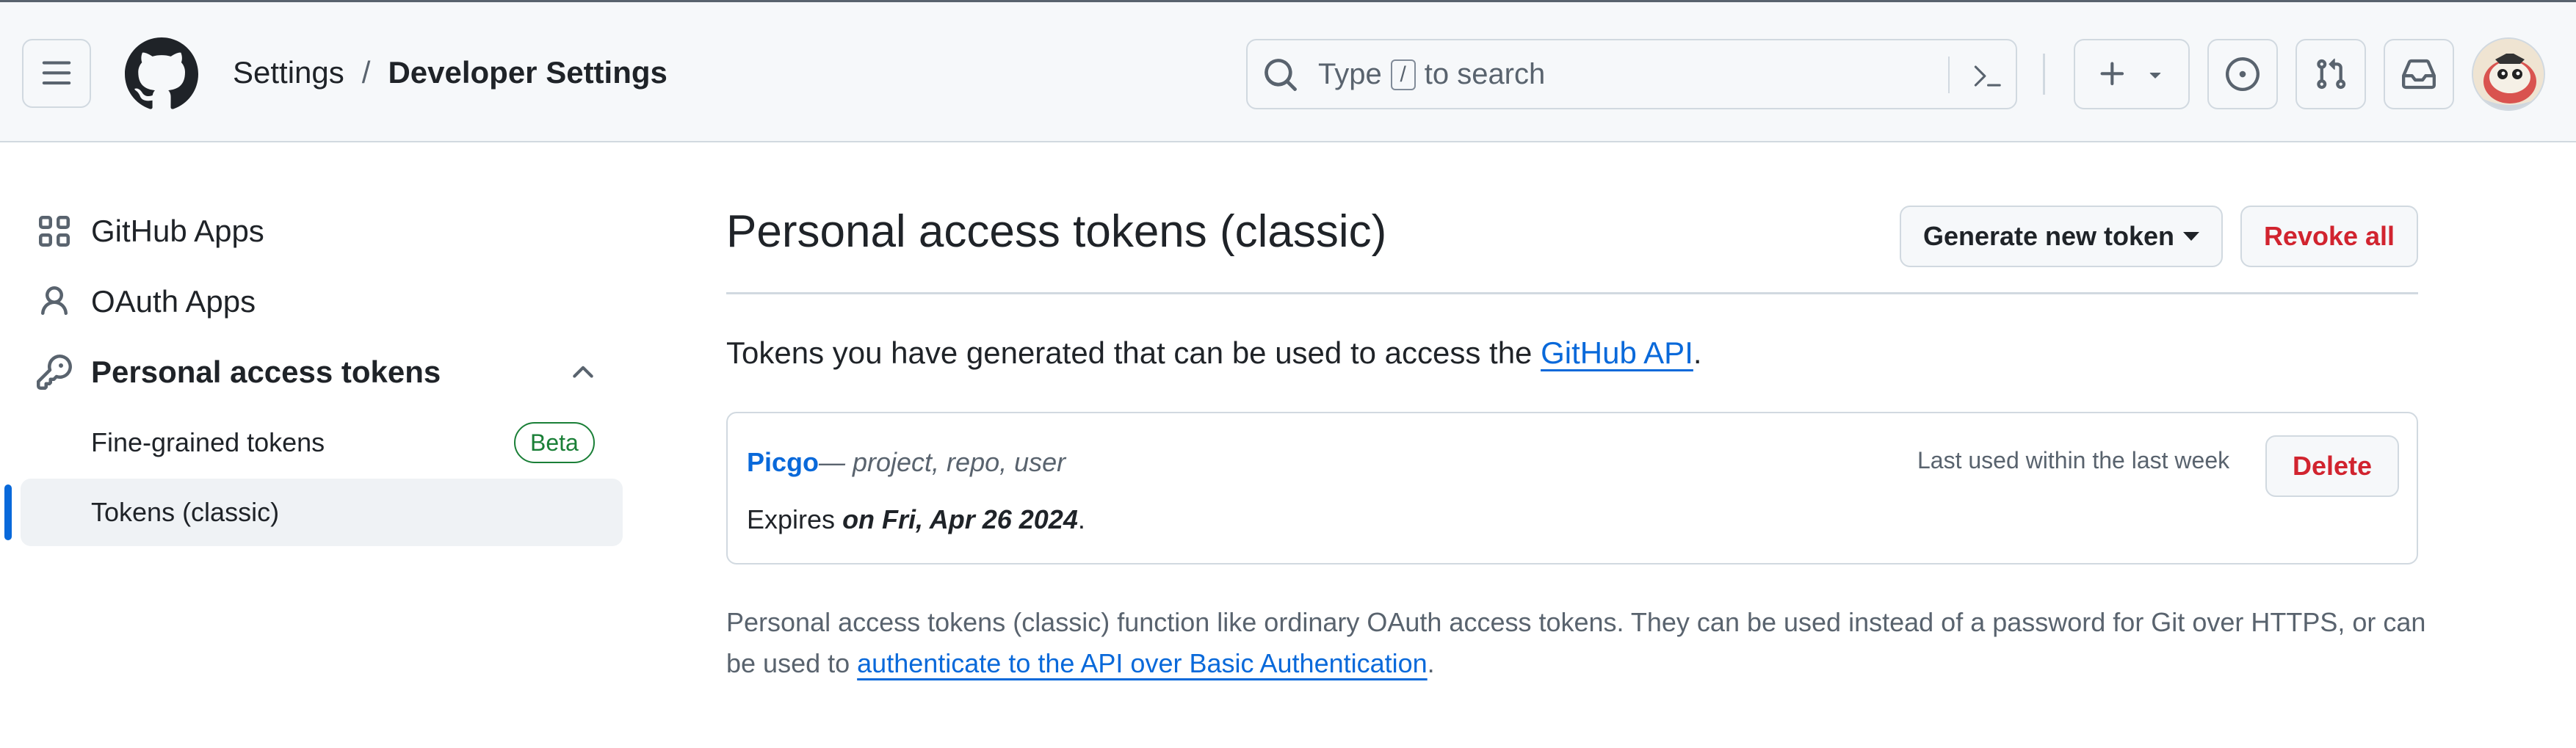 The height and width of the screenshot is (748, 2576). Describe the element at coordinates (2044, 74) in the screenshot. I see `header-divider` at that location.